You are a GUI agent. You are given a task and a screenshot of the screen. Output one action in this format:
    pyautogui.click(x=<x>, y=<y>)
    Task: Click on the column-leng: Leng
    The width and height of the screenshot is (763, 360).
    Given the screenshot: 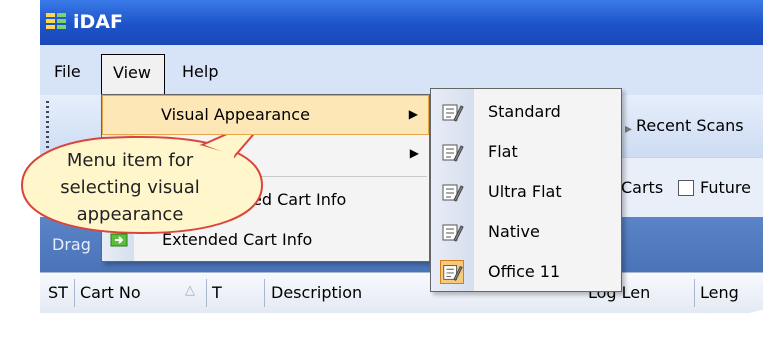 What is the action you would take?
    pyautogui.click(x=719, y=292)
    